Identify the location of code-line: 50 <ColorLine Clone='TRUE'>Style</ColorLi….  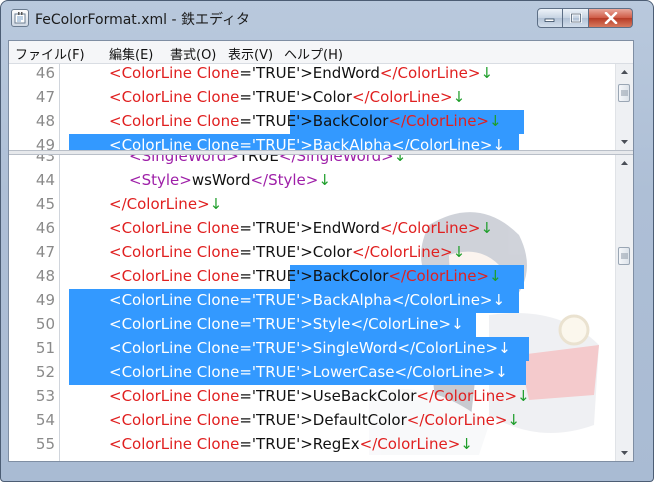
(312, 325).